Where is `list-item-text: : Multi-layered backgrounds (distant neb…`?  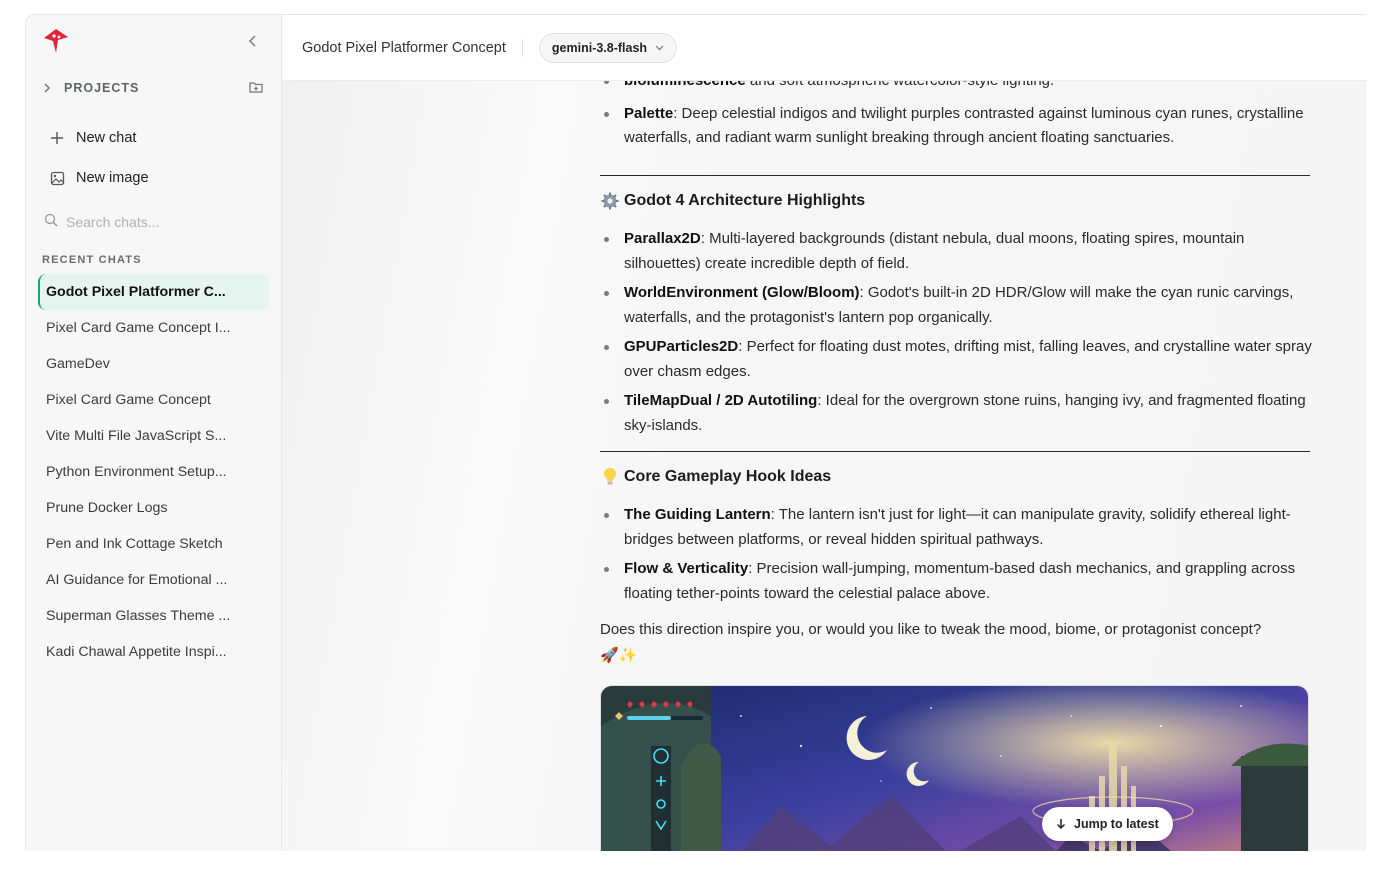 list-item-text: : Multi-layered backgrounds (distant neb… is located at coordinates (934, 251).